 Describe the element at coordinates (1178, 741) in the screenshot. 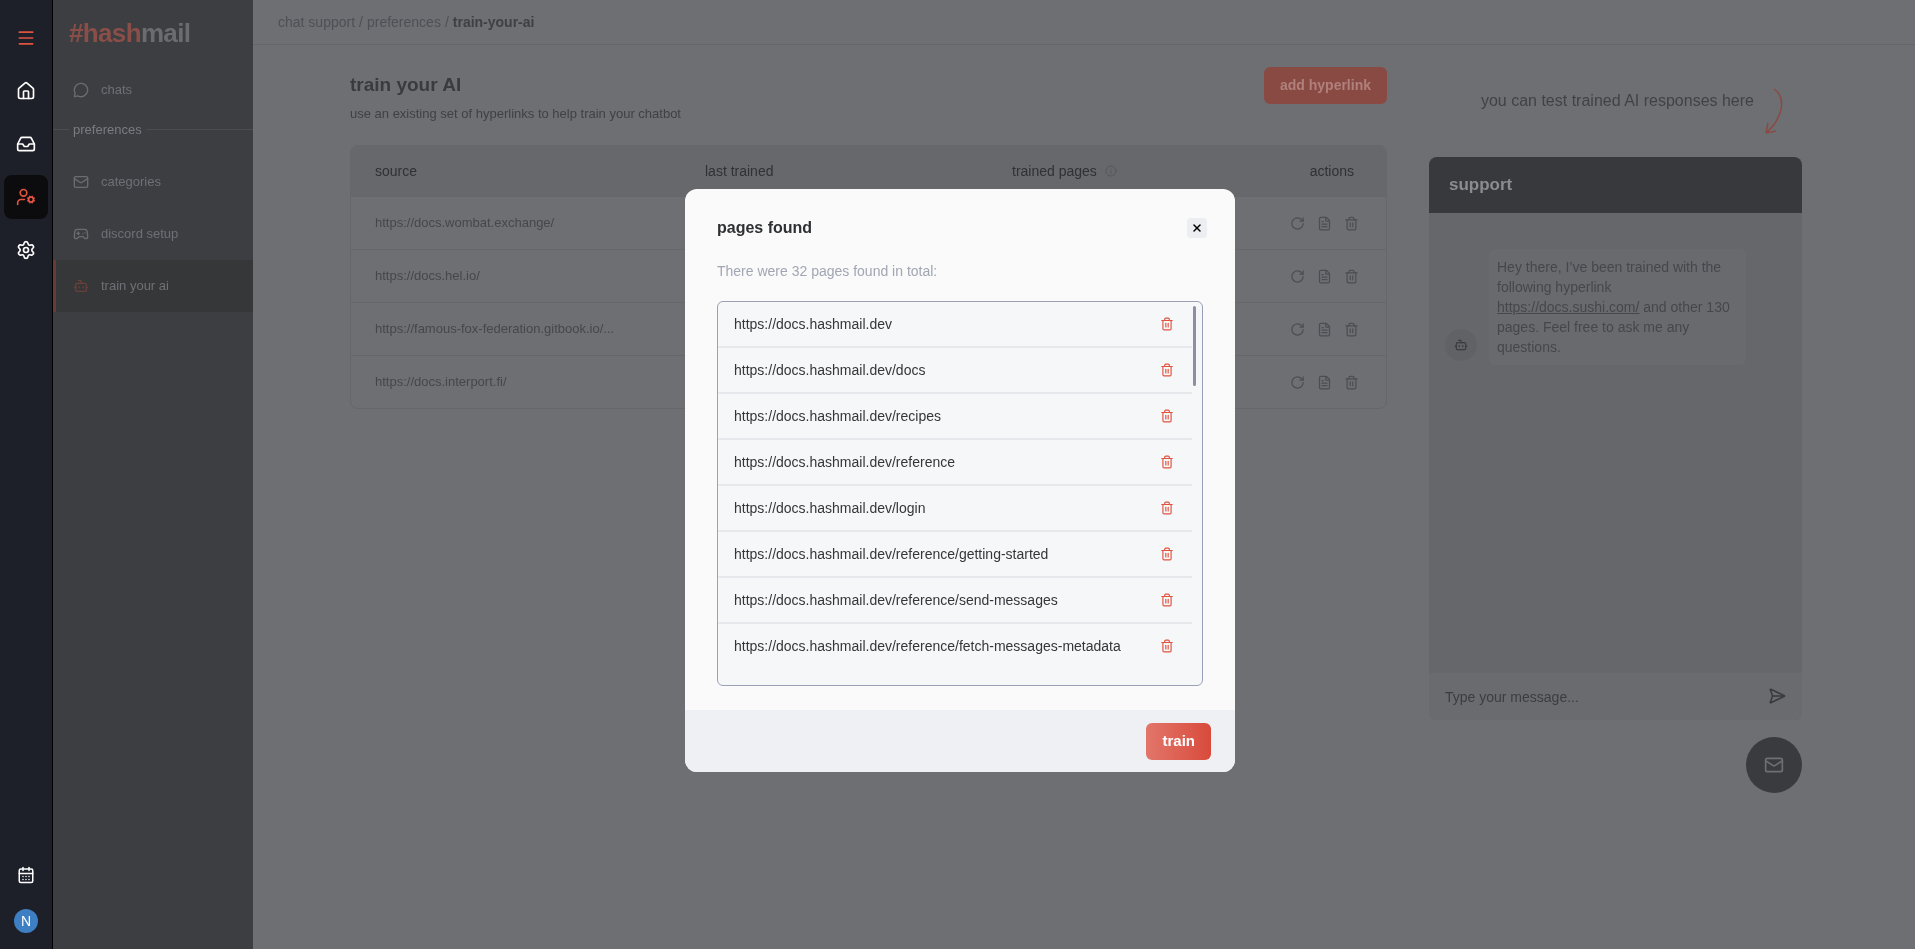

I see `train-button: train` at that location.